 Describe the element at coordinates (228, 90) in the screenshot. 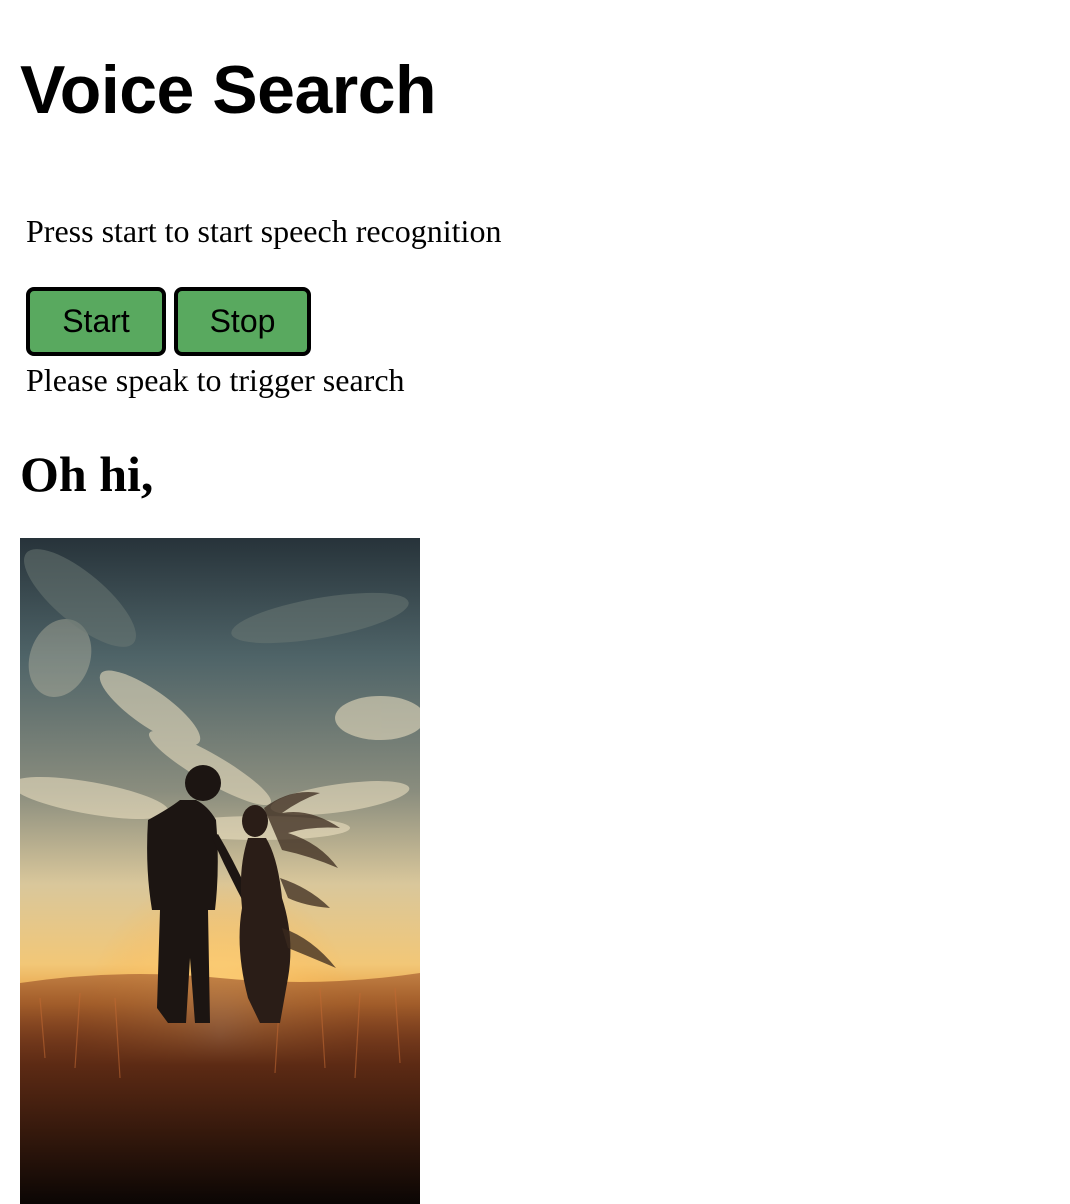

I see `page-title: Voice Search` at that location.